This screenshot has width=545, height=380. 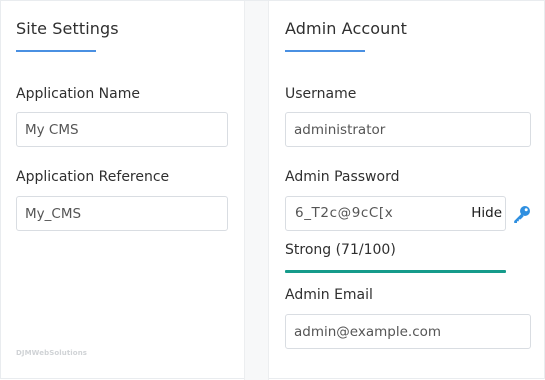 I want to click on username-label: Username, so click(x=321, y=94).